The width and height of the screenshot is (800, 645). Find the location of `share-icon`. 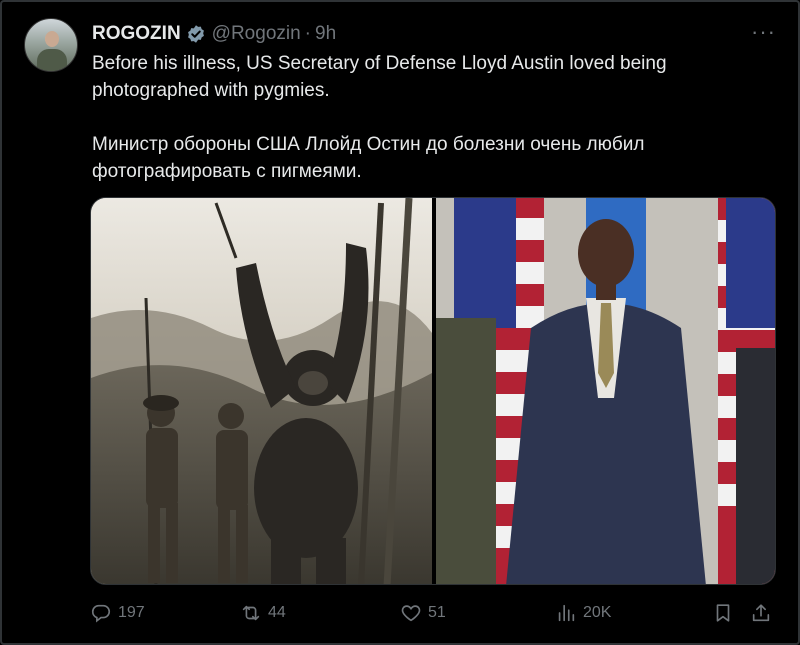

share-icon is located at coordinates (761, 613).